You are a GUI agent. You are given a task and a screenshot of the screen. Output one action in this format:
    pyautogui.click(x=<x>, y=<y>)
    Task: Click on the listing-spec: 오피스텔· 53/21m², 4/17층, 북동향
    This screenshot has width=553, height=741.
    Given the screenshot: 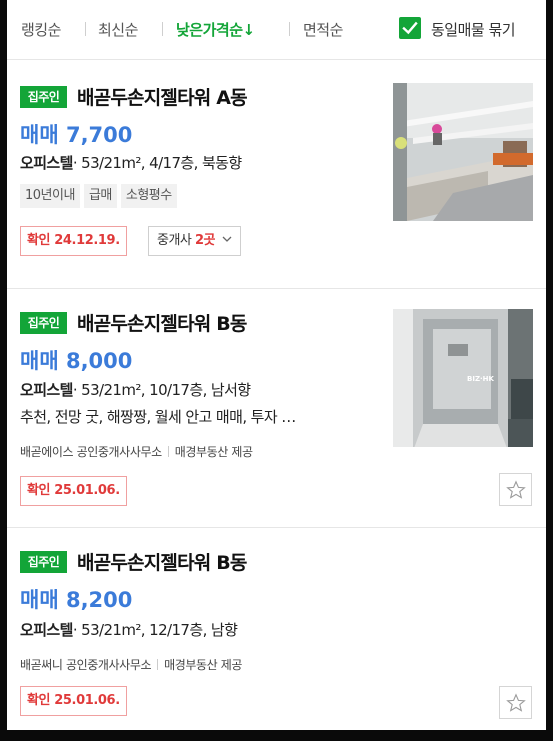 What is the action you would take?
    pyautogui.click(x=131, y=162)
    